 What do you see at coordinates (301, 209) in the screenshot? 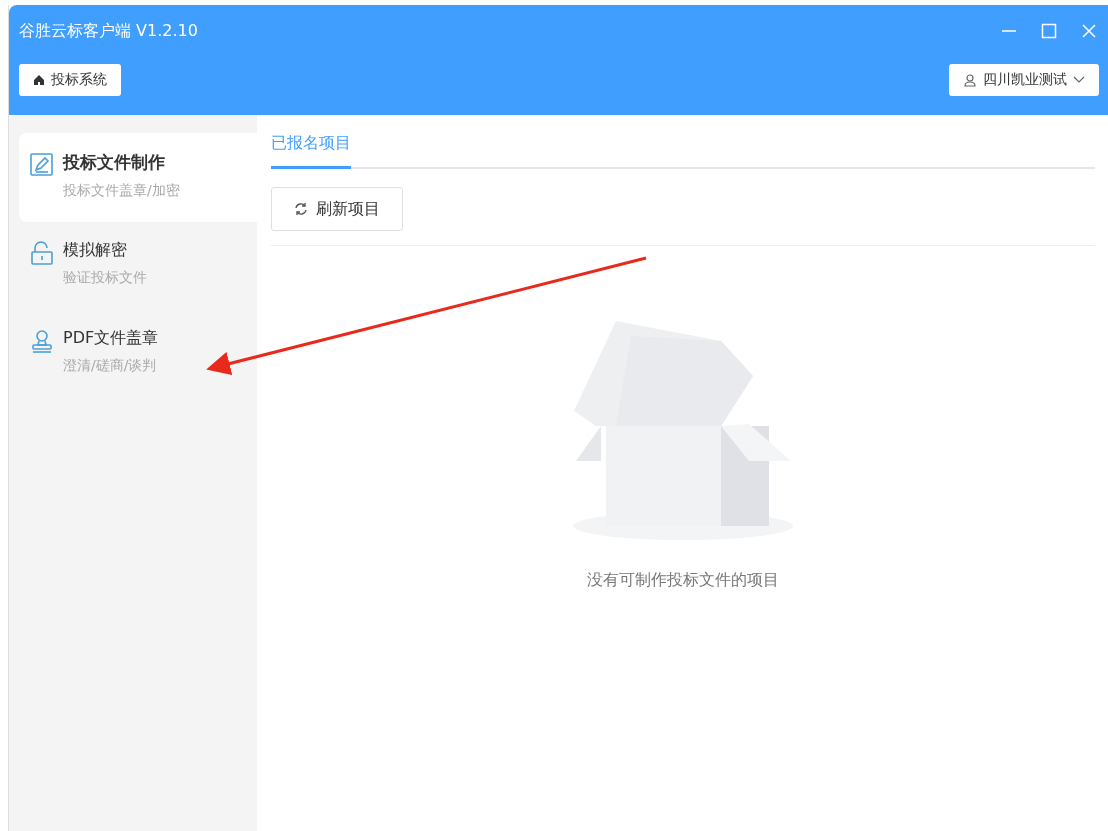
I see `refresh-icon` at bounding box center [301, 209].